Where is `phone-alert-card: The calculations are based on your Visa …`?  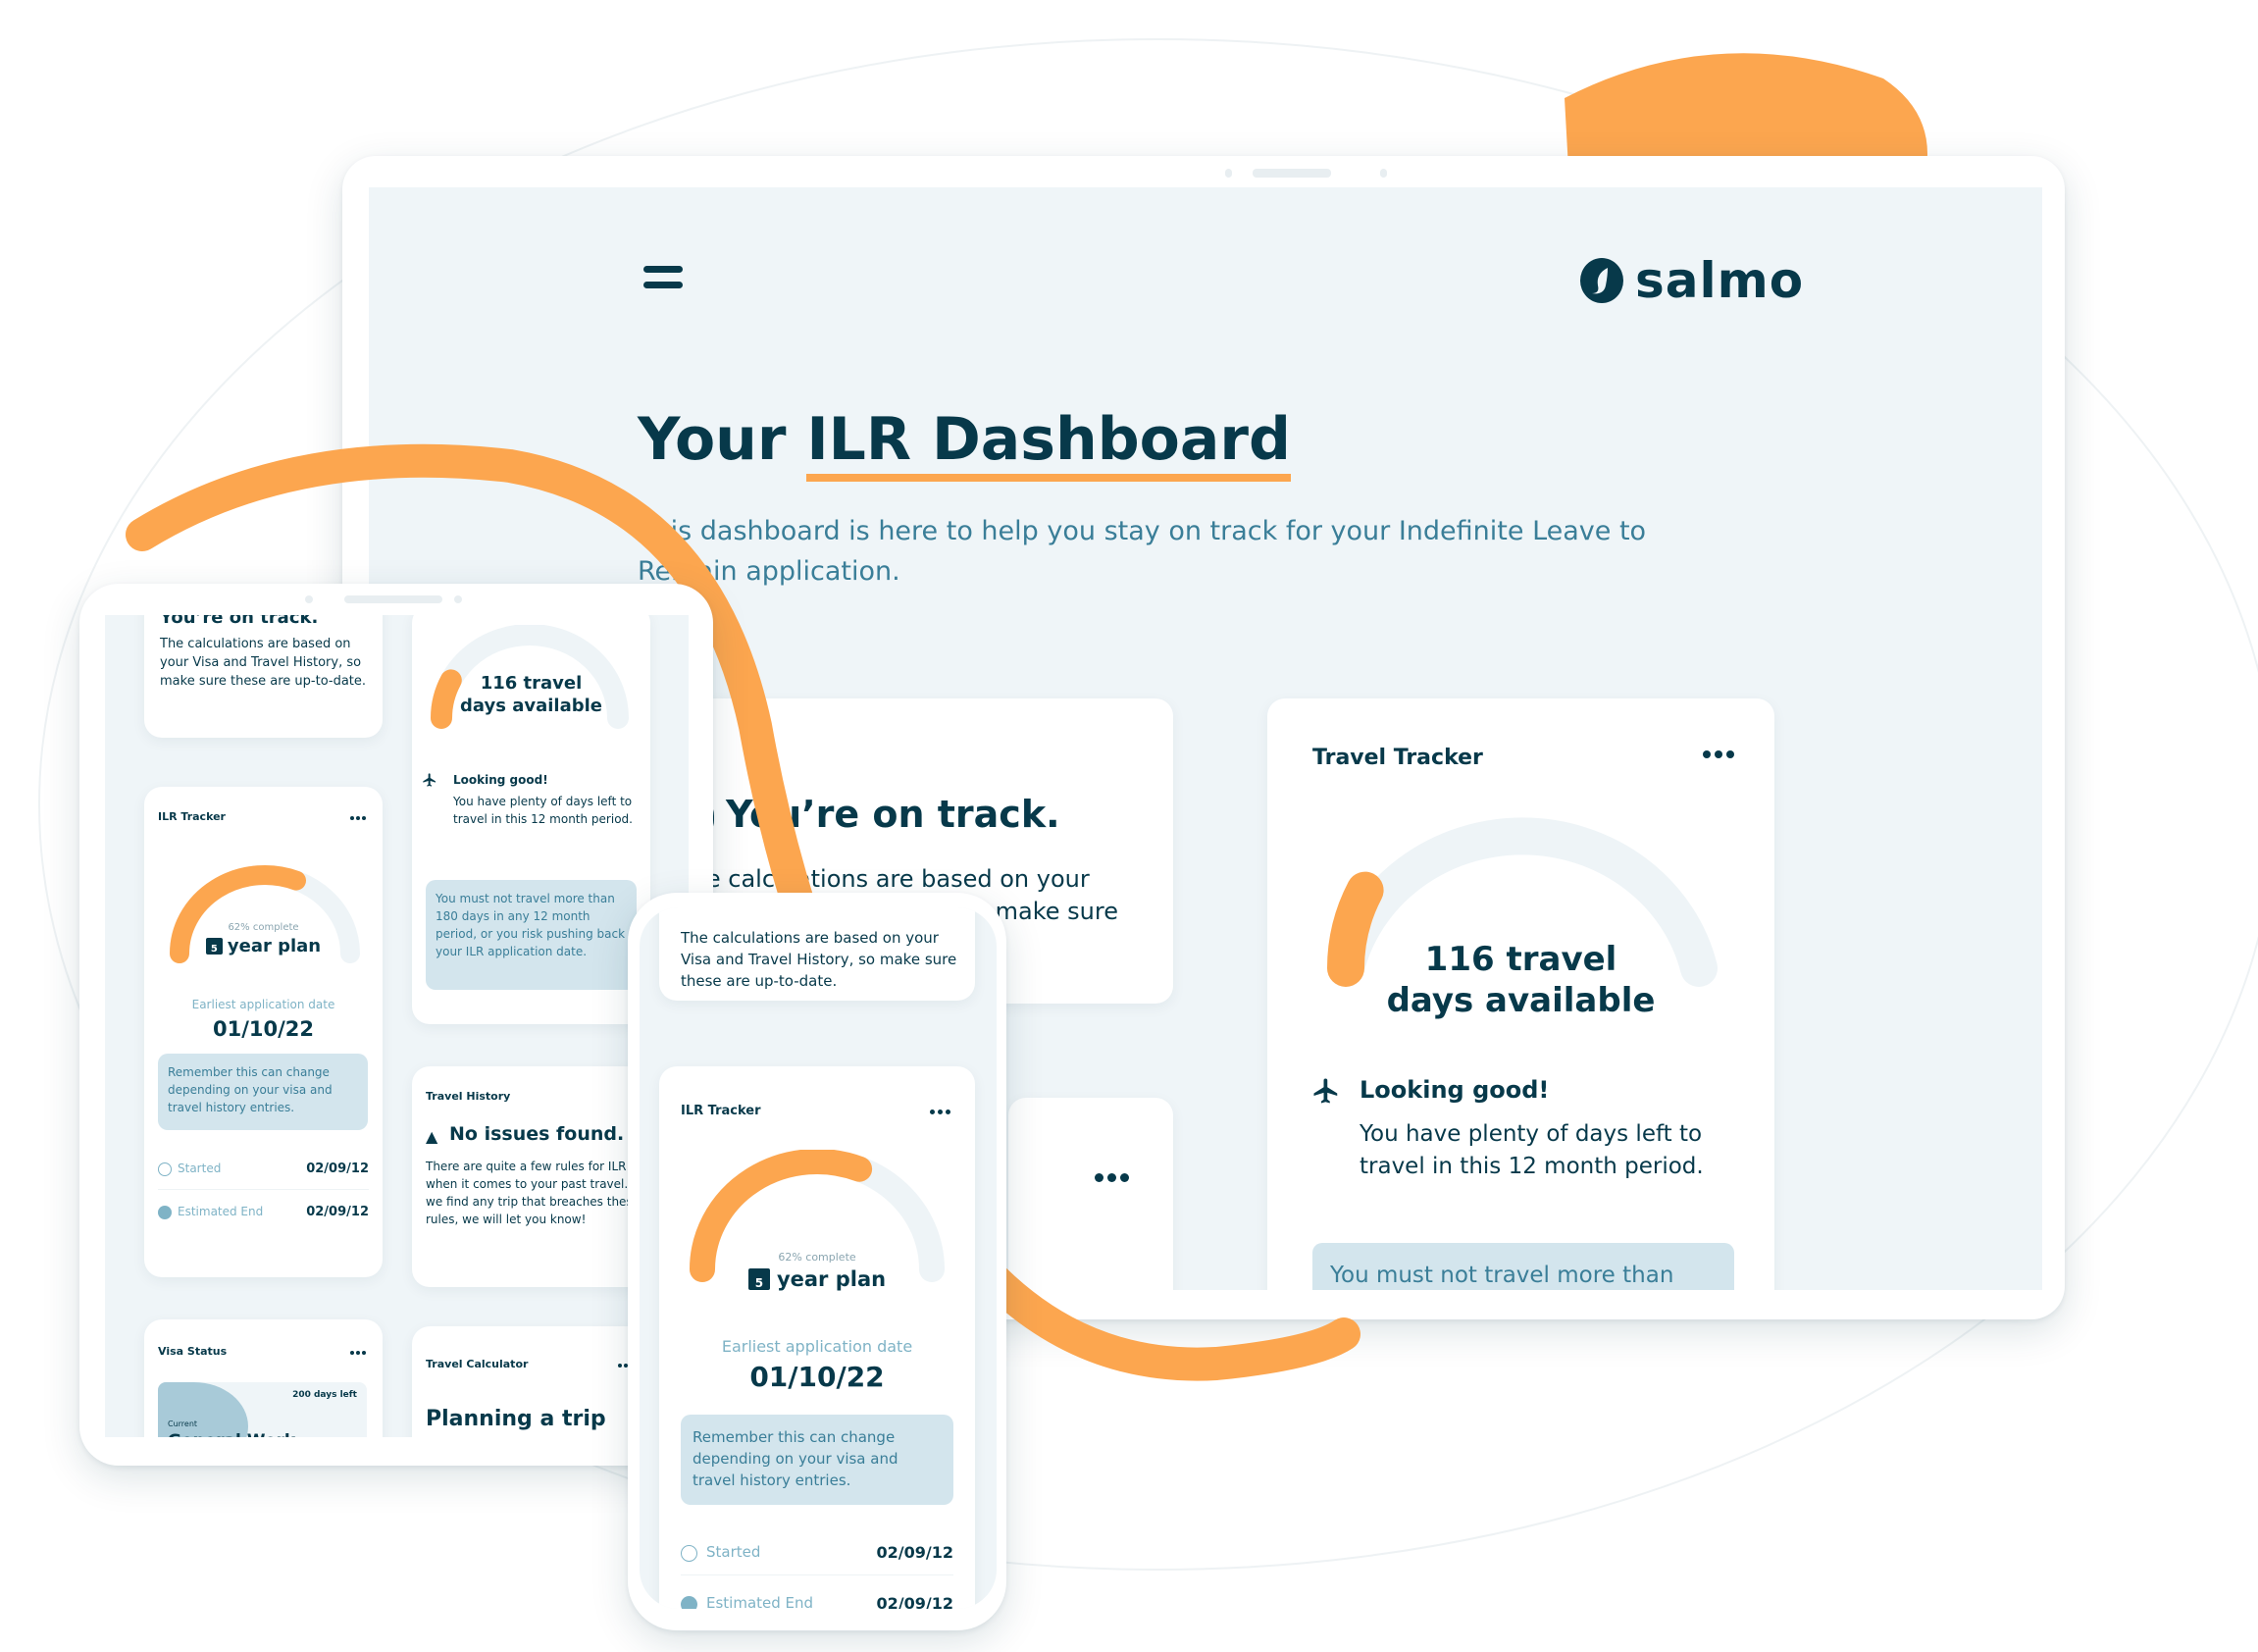
phone-alert-card: The calculations are based on your Visa … is located at coordinates (817, 954).